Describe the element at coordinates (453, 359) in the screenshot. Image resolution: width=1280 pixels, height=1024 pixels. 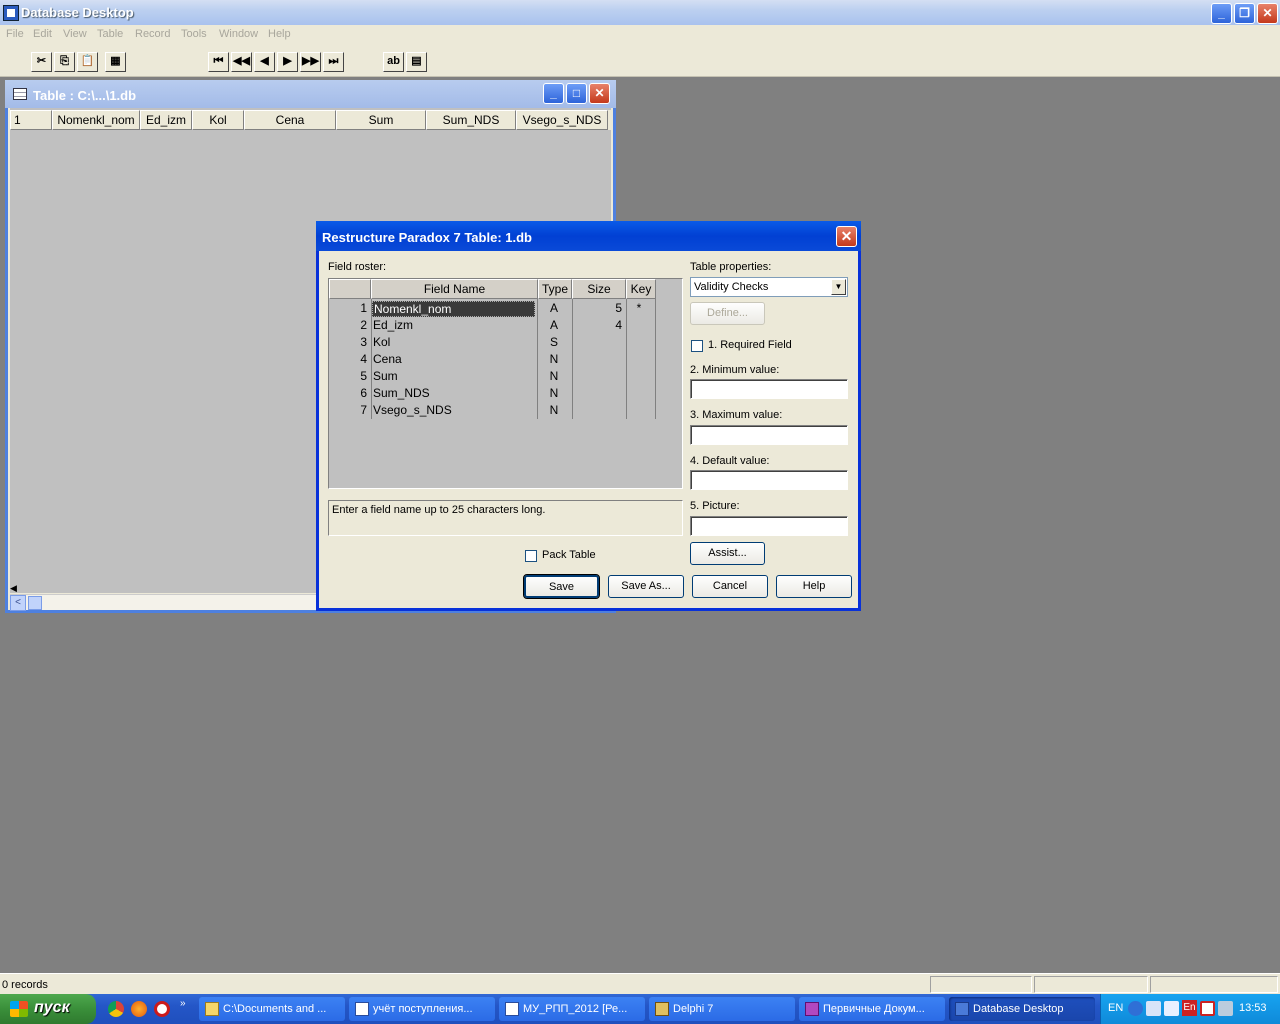
I see `field-name-cell: Cena` at that location.